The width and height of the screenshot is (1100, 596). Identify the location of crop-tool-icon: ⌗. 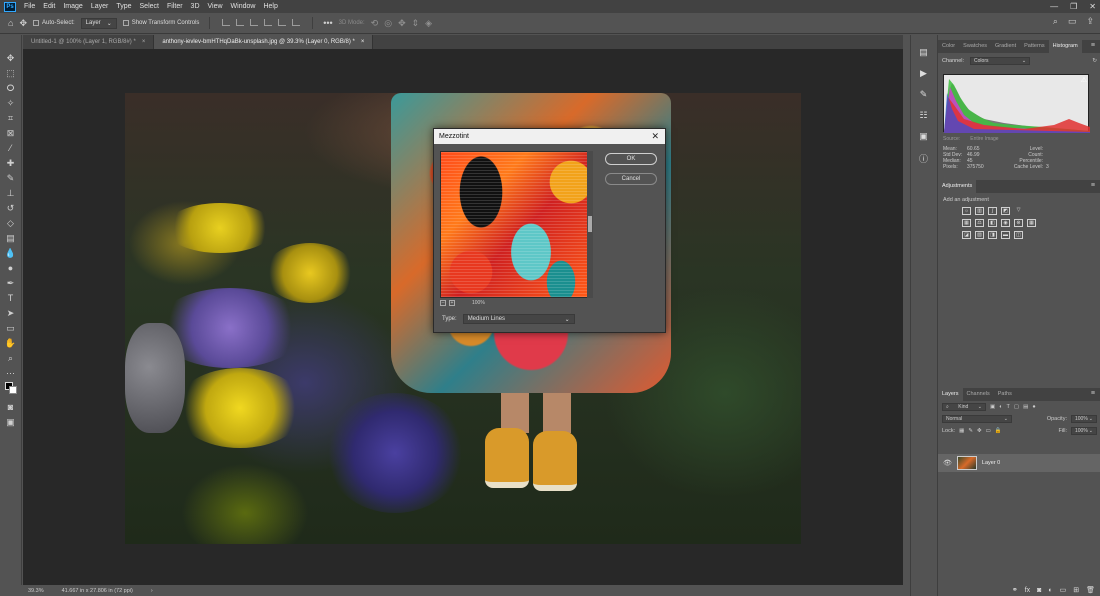
(11, 118).